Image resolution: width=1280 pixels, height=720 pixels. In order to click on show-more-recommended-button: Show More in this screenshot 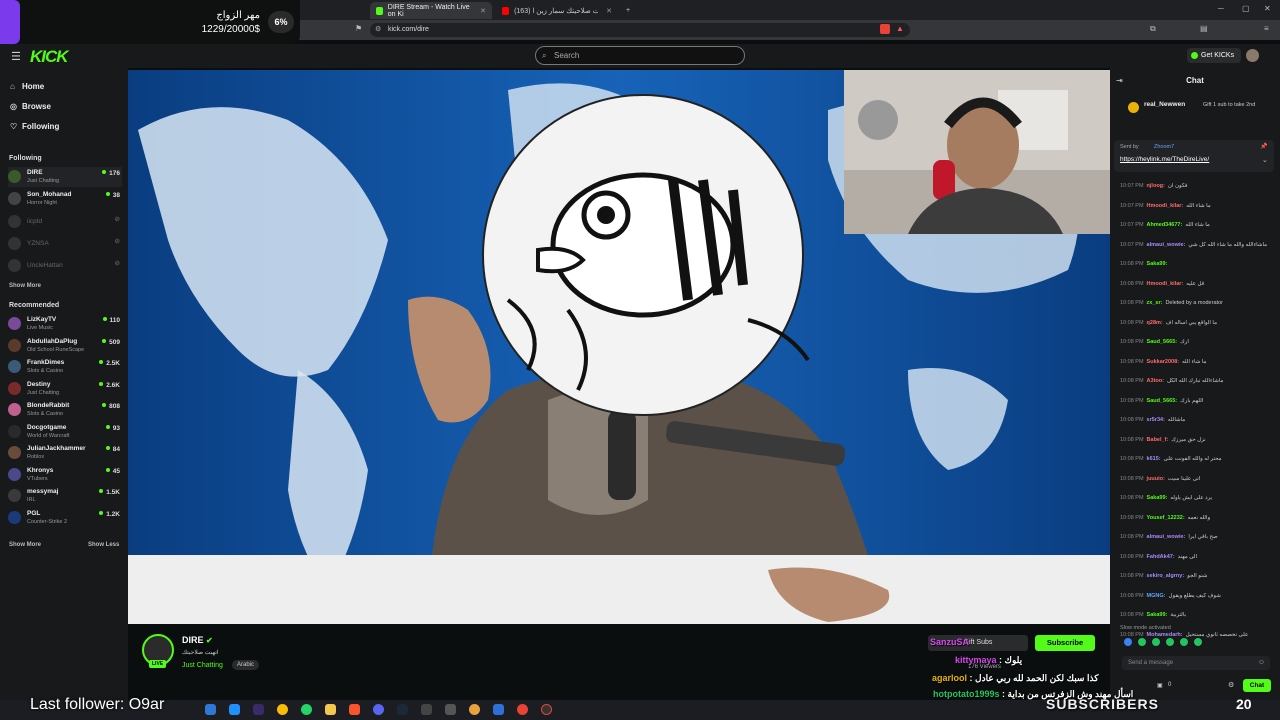, I will do `click(25, 545)`.